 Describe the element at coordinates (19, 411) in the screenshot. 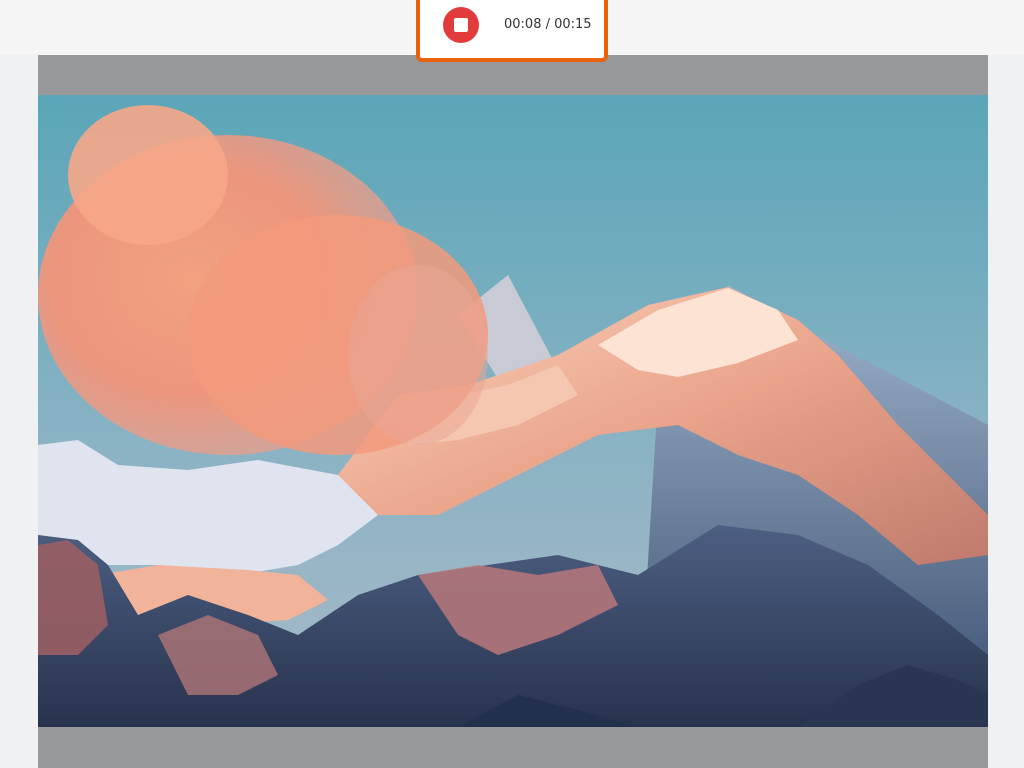

I see `left-margin` at that location.